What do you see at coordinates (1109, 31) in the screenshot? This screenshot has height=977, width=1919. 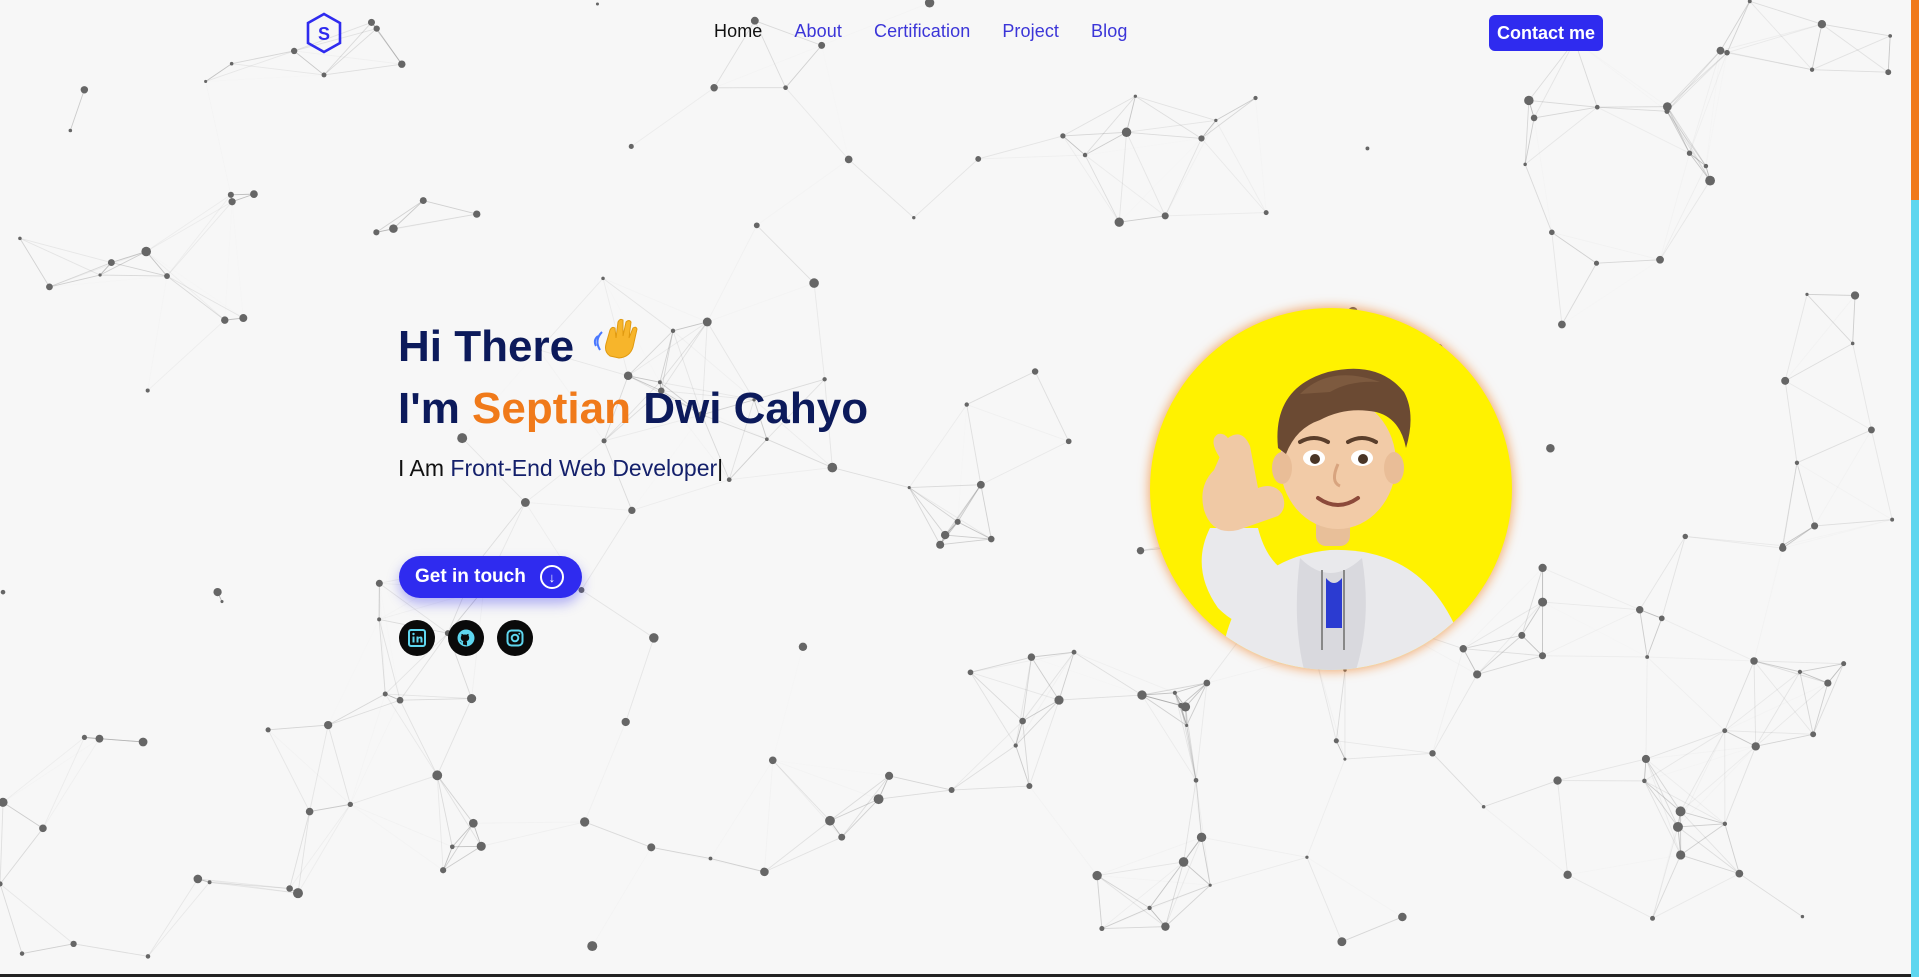 I see `nav-blog: Blog` at bounding box center [1109, 31].